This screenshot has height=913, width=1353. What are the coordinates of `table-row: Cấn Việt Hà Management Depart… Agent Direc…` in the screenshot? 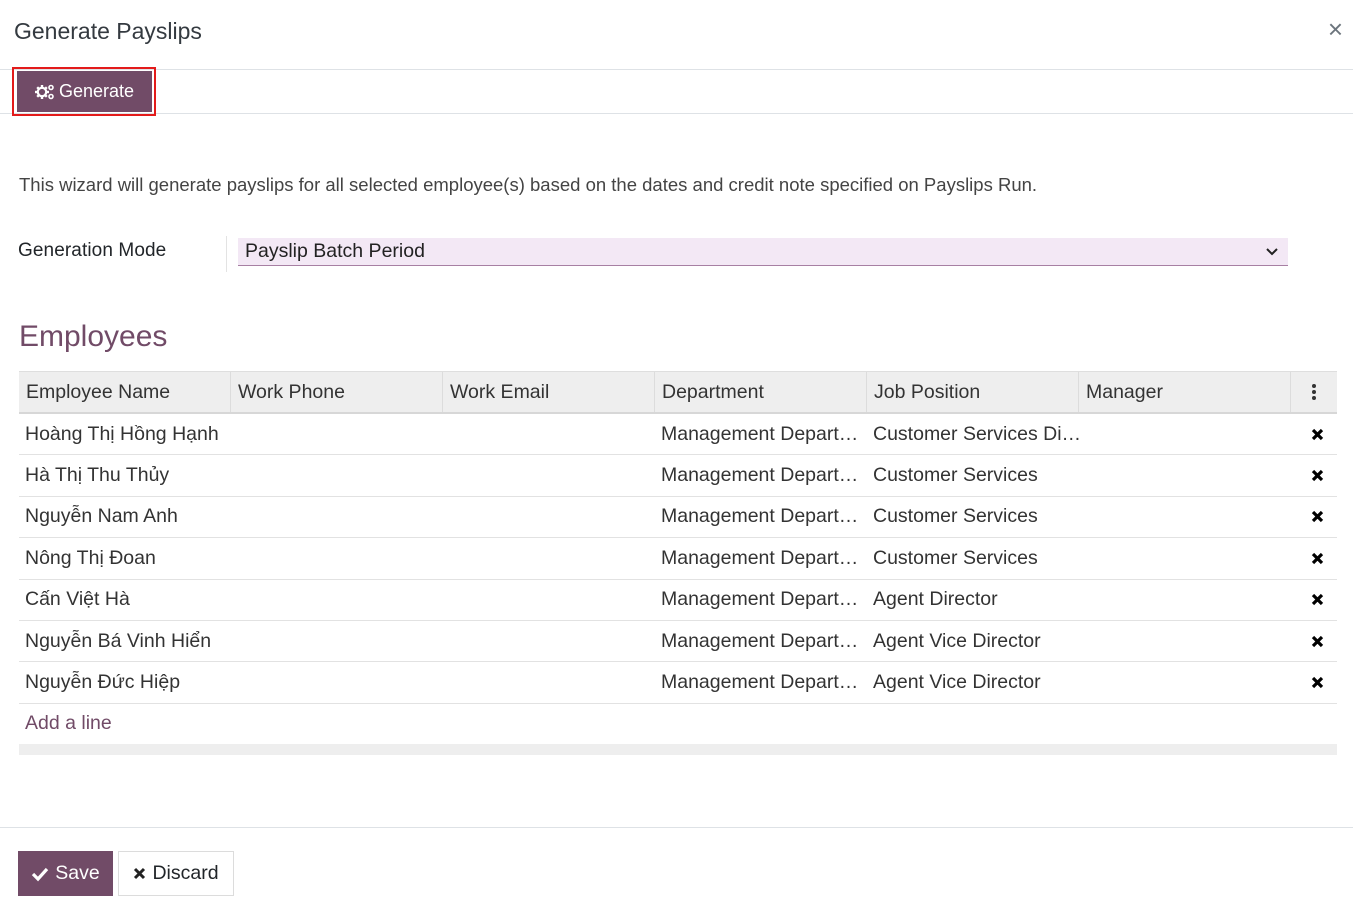 It's located at (678, 600).